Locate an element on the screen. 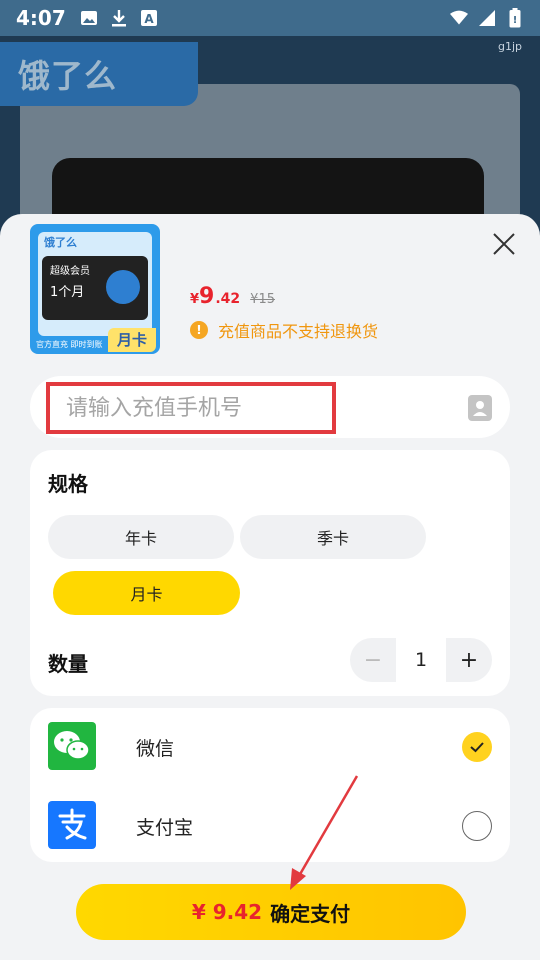 The height and width of the screenshot is (960, 540). refund-notice-text: 充值商品不支持退换货 is located at coordinates (298, 331).